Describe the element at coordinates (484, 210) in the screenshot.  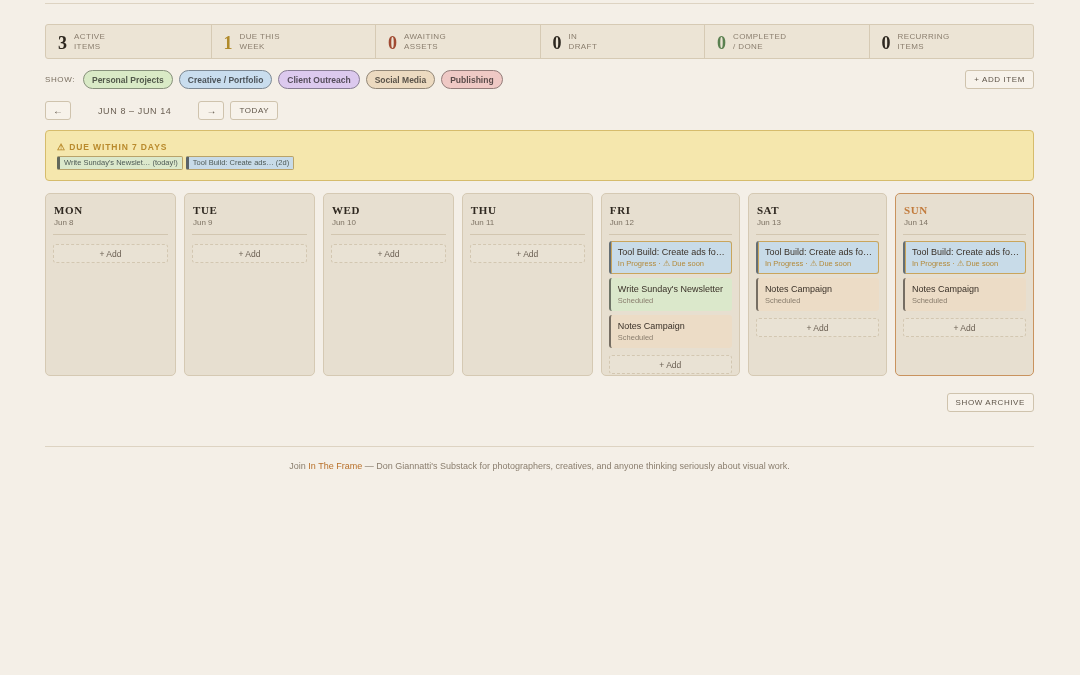
I see `day-name: THU` at that location.